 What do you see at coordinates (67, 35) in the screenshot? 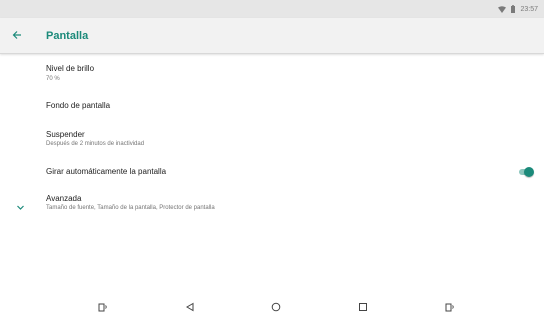
I see `page-title: Pantalla` at bounding box center [67, 35].